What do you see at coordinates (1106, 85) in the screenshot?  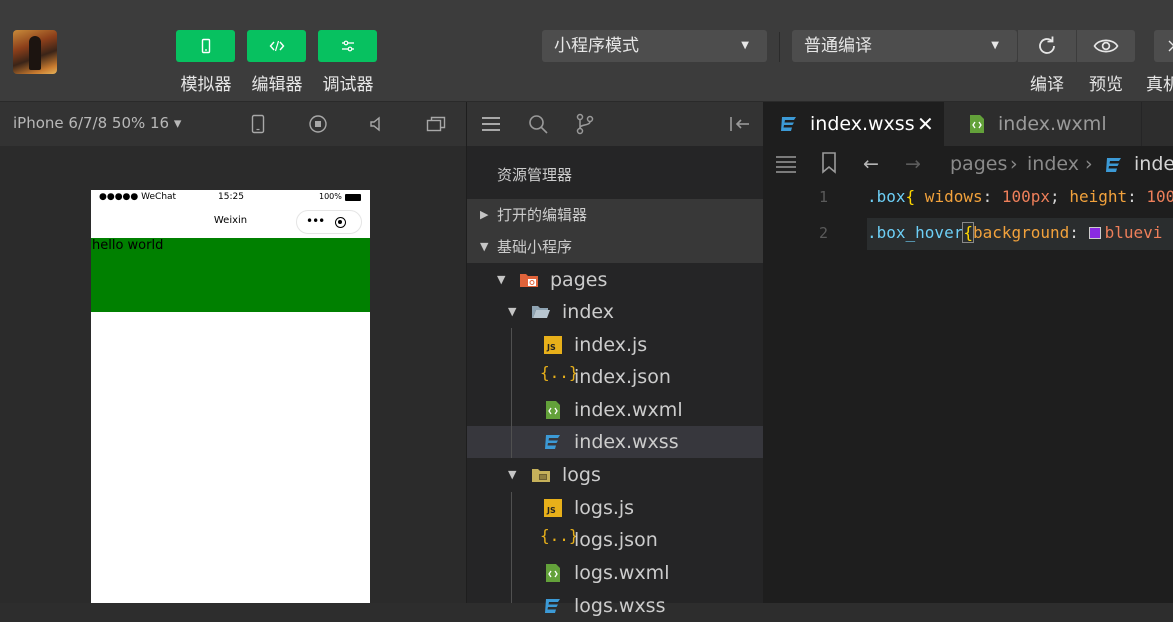 I see `preview-label: 预览` at bounding box center [1106, 85].